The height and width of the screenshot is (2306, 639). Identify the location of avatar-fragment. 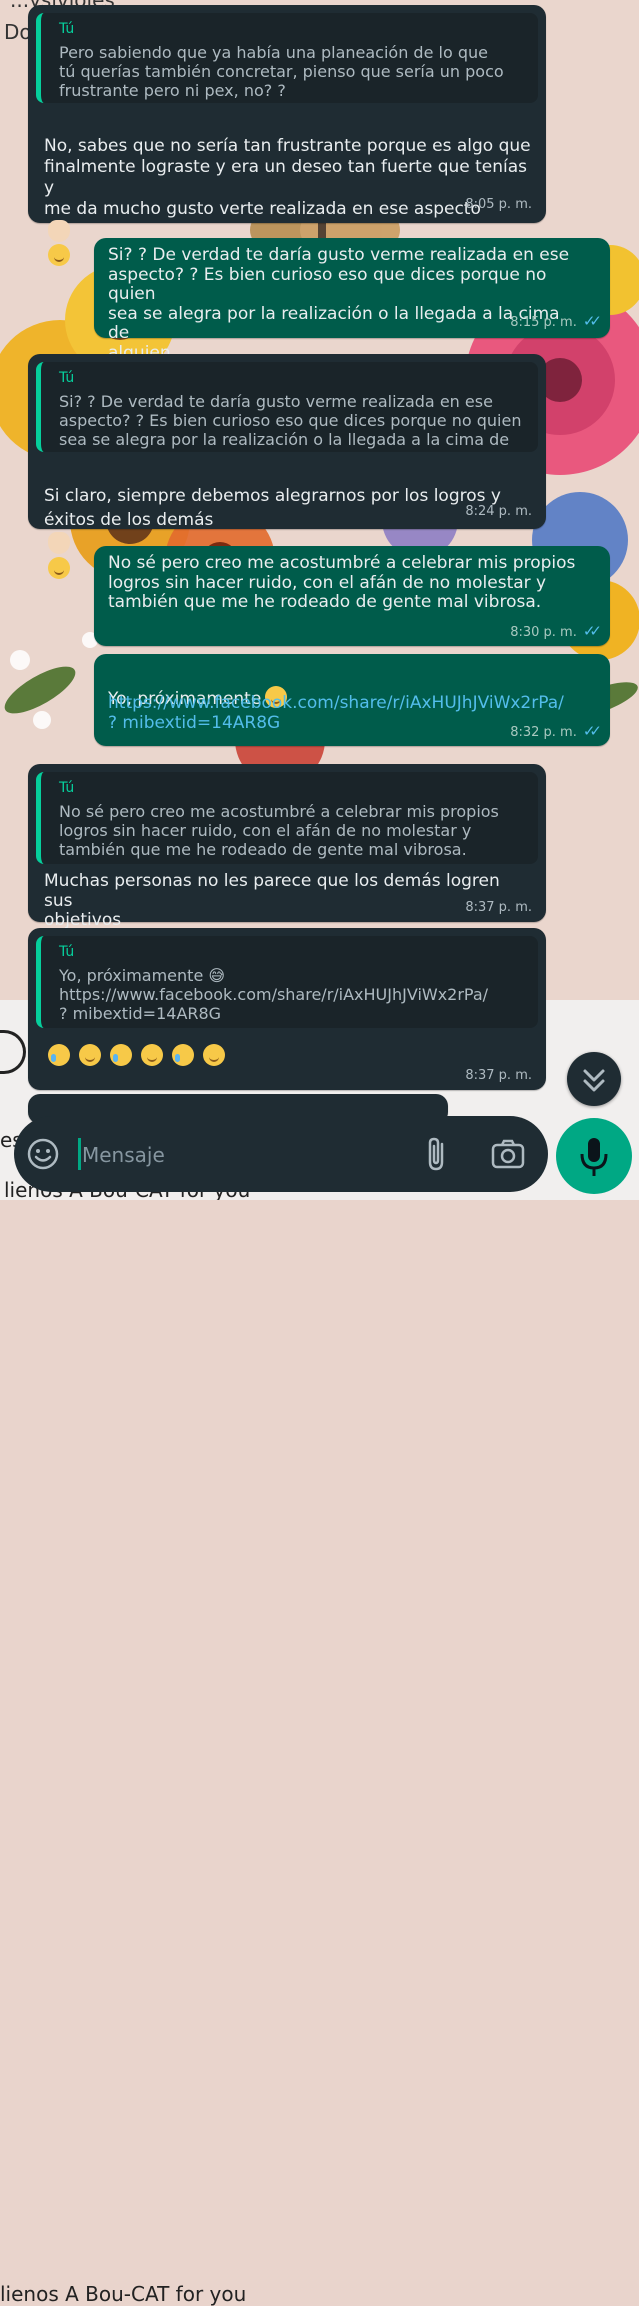
(13, 1052).